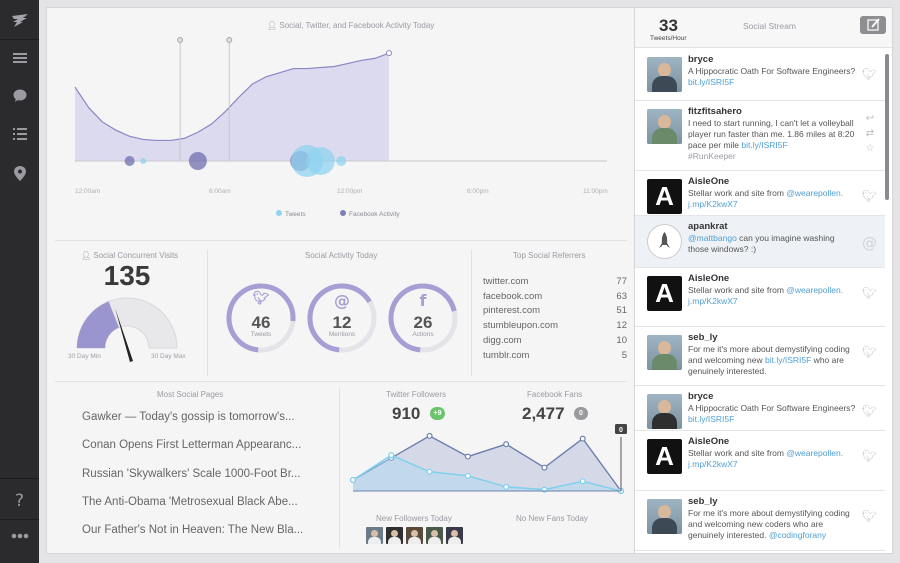 This screenshot has height=563, width=900. What do you see at coordinates (797, 535) in the screenshot?
I see `tweet-link: @codingforany` at bounding box center [797, 535].